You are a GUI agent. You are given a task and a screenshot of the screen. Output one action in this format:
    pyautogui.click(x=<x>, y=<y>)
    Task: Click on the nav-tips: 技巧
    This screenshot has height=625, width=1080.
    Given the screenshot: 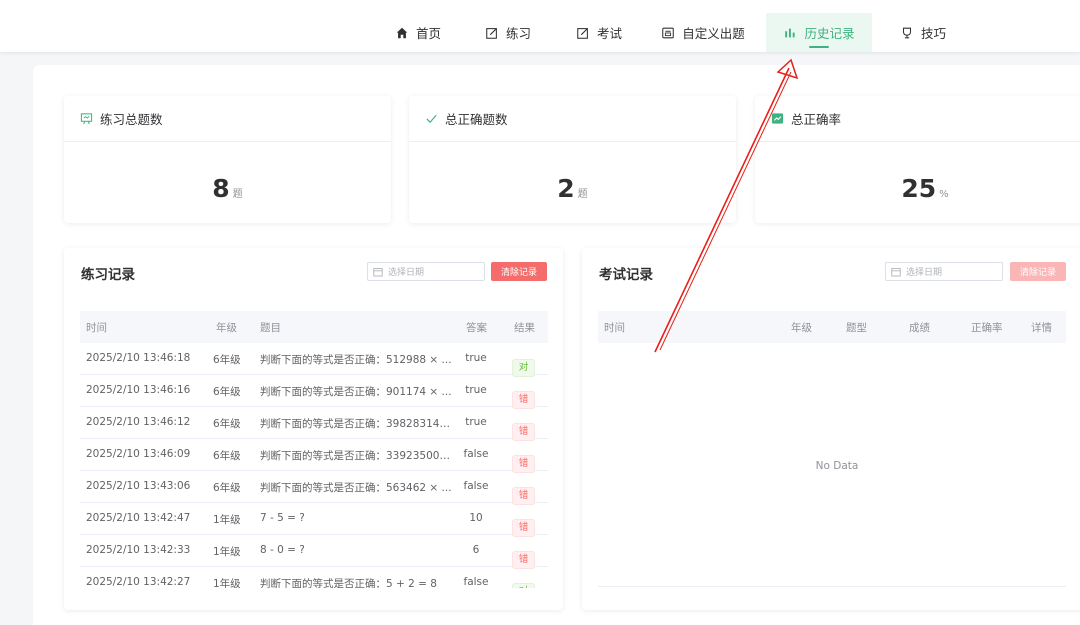 What is the action you would take?
    pyautogui.click(x=923, y=32)
    